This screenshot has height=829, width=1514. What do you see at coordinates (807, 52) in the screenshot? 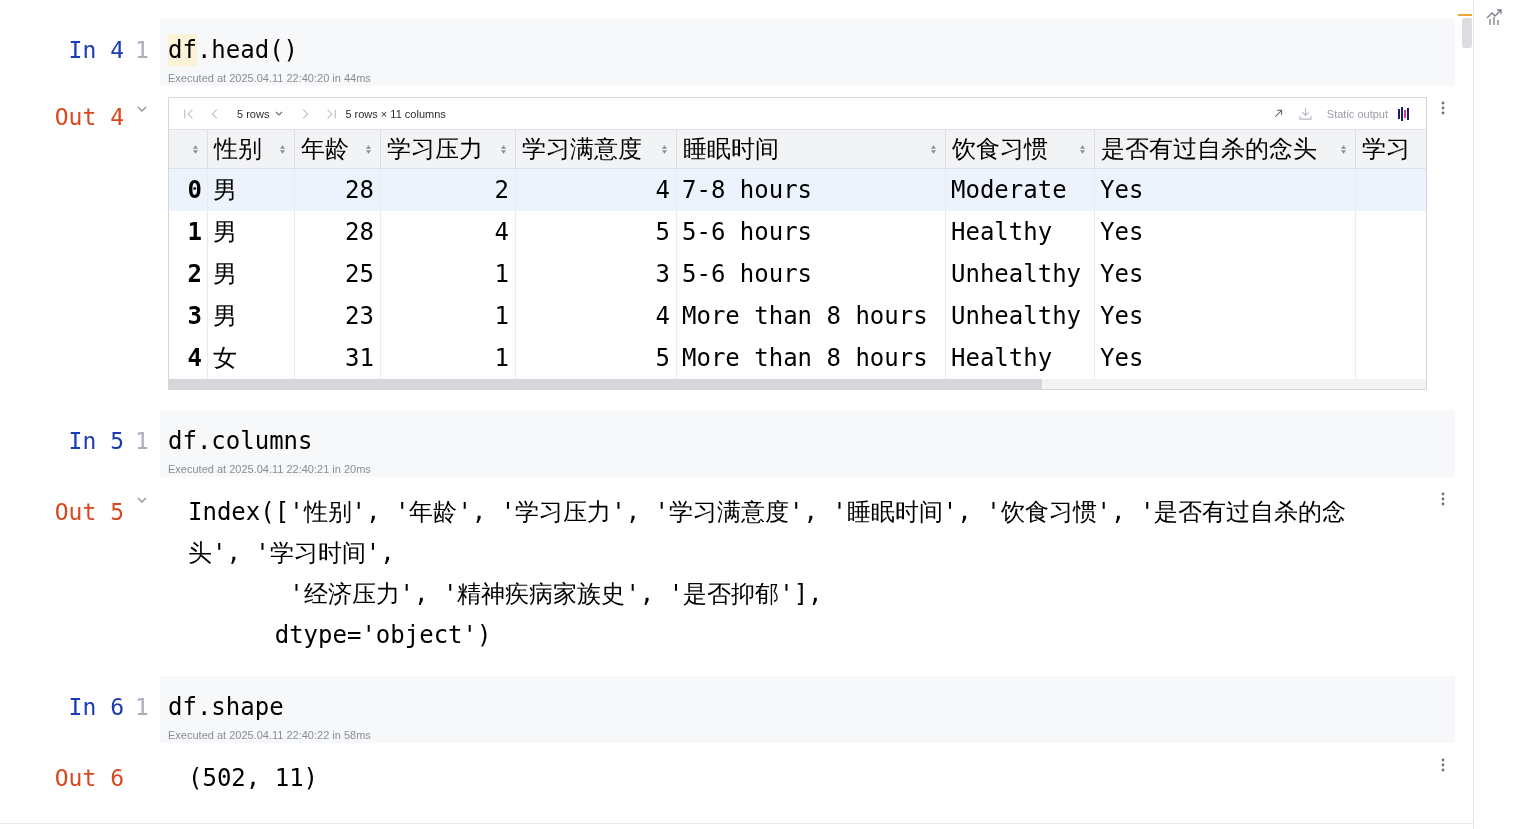
I see `code-cell: df.head() Executed at 2025.04.11 22:40:20 in 44ms` at bounding box center [807, 52].